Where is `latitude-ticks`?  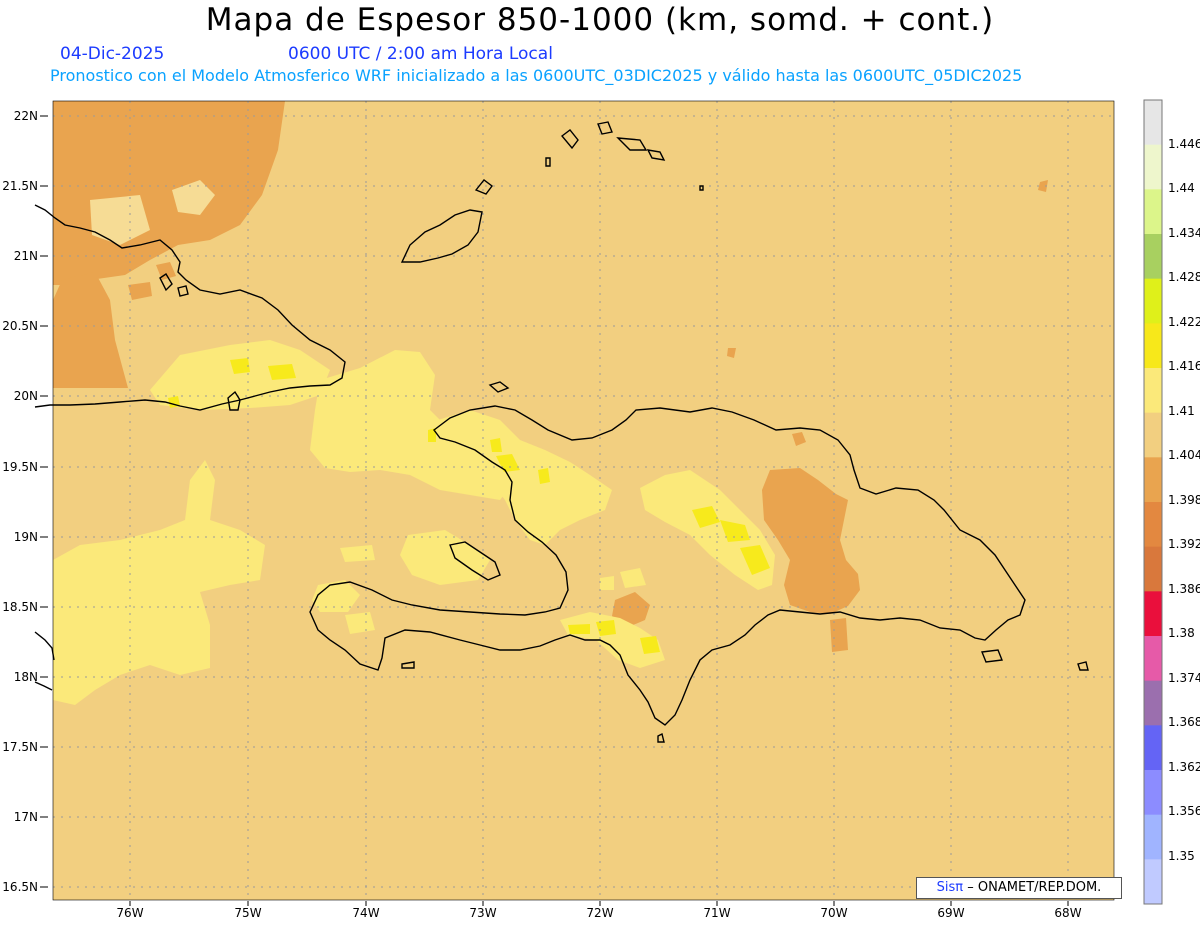 latitude-ticks is located at coordinates (44, 501).